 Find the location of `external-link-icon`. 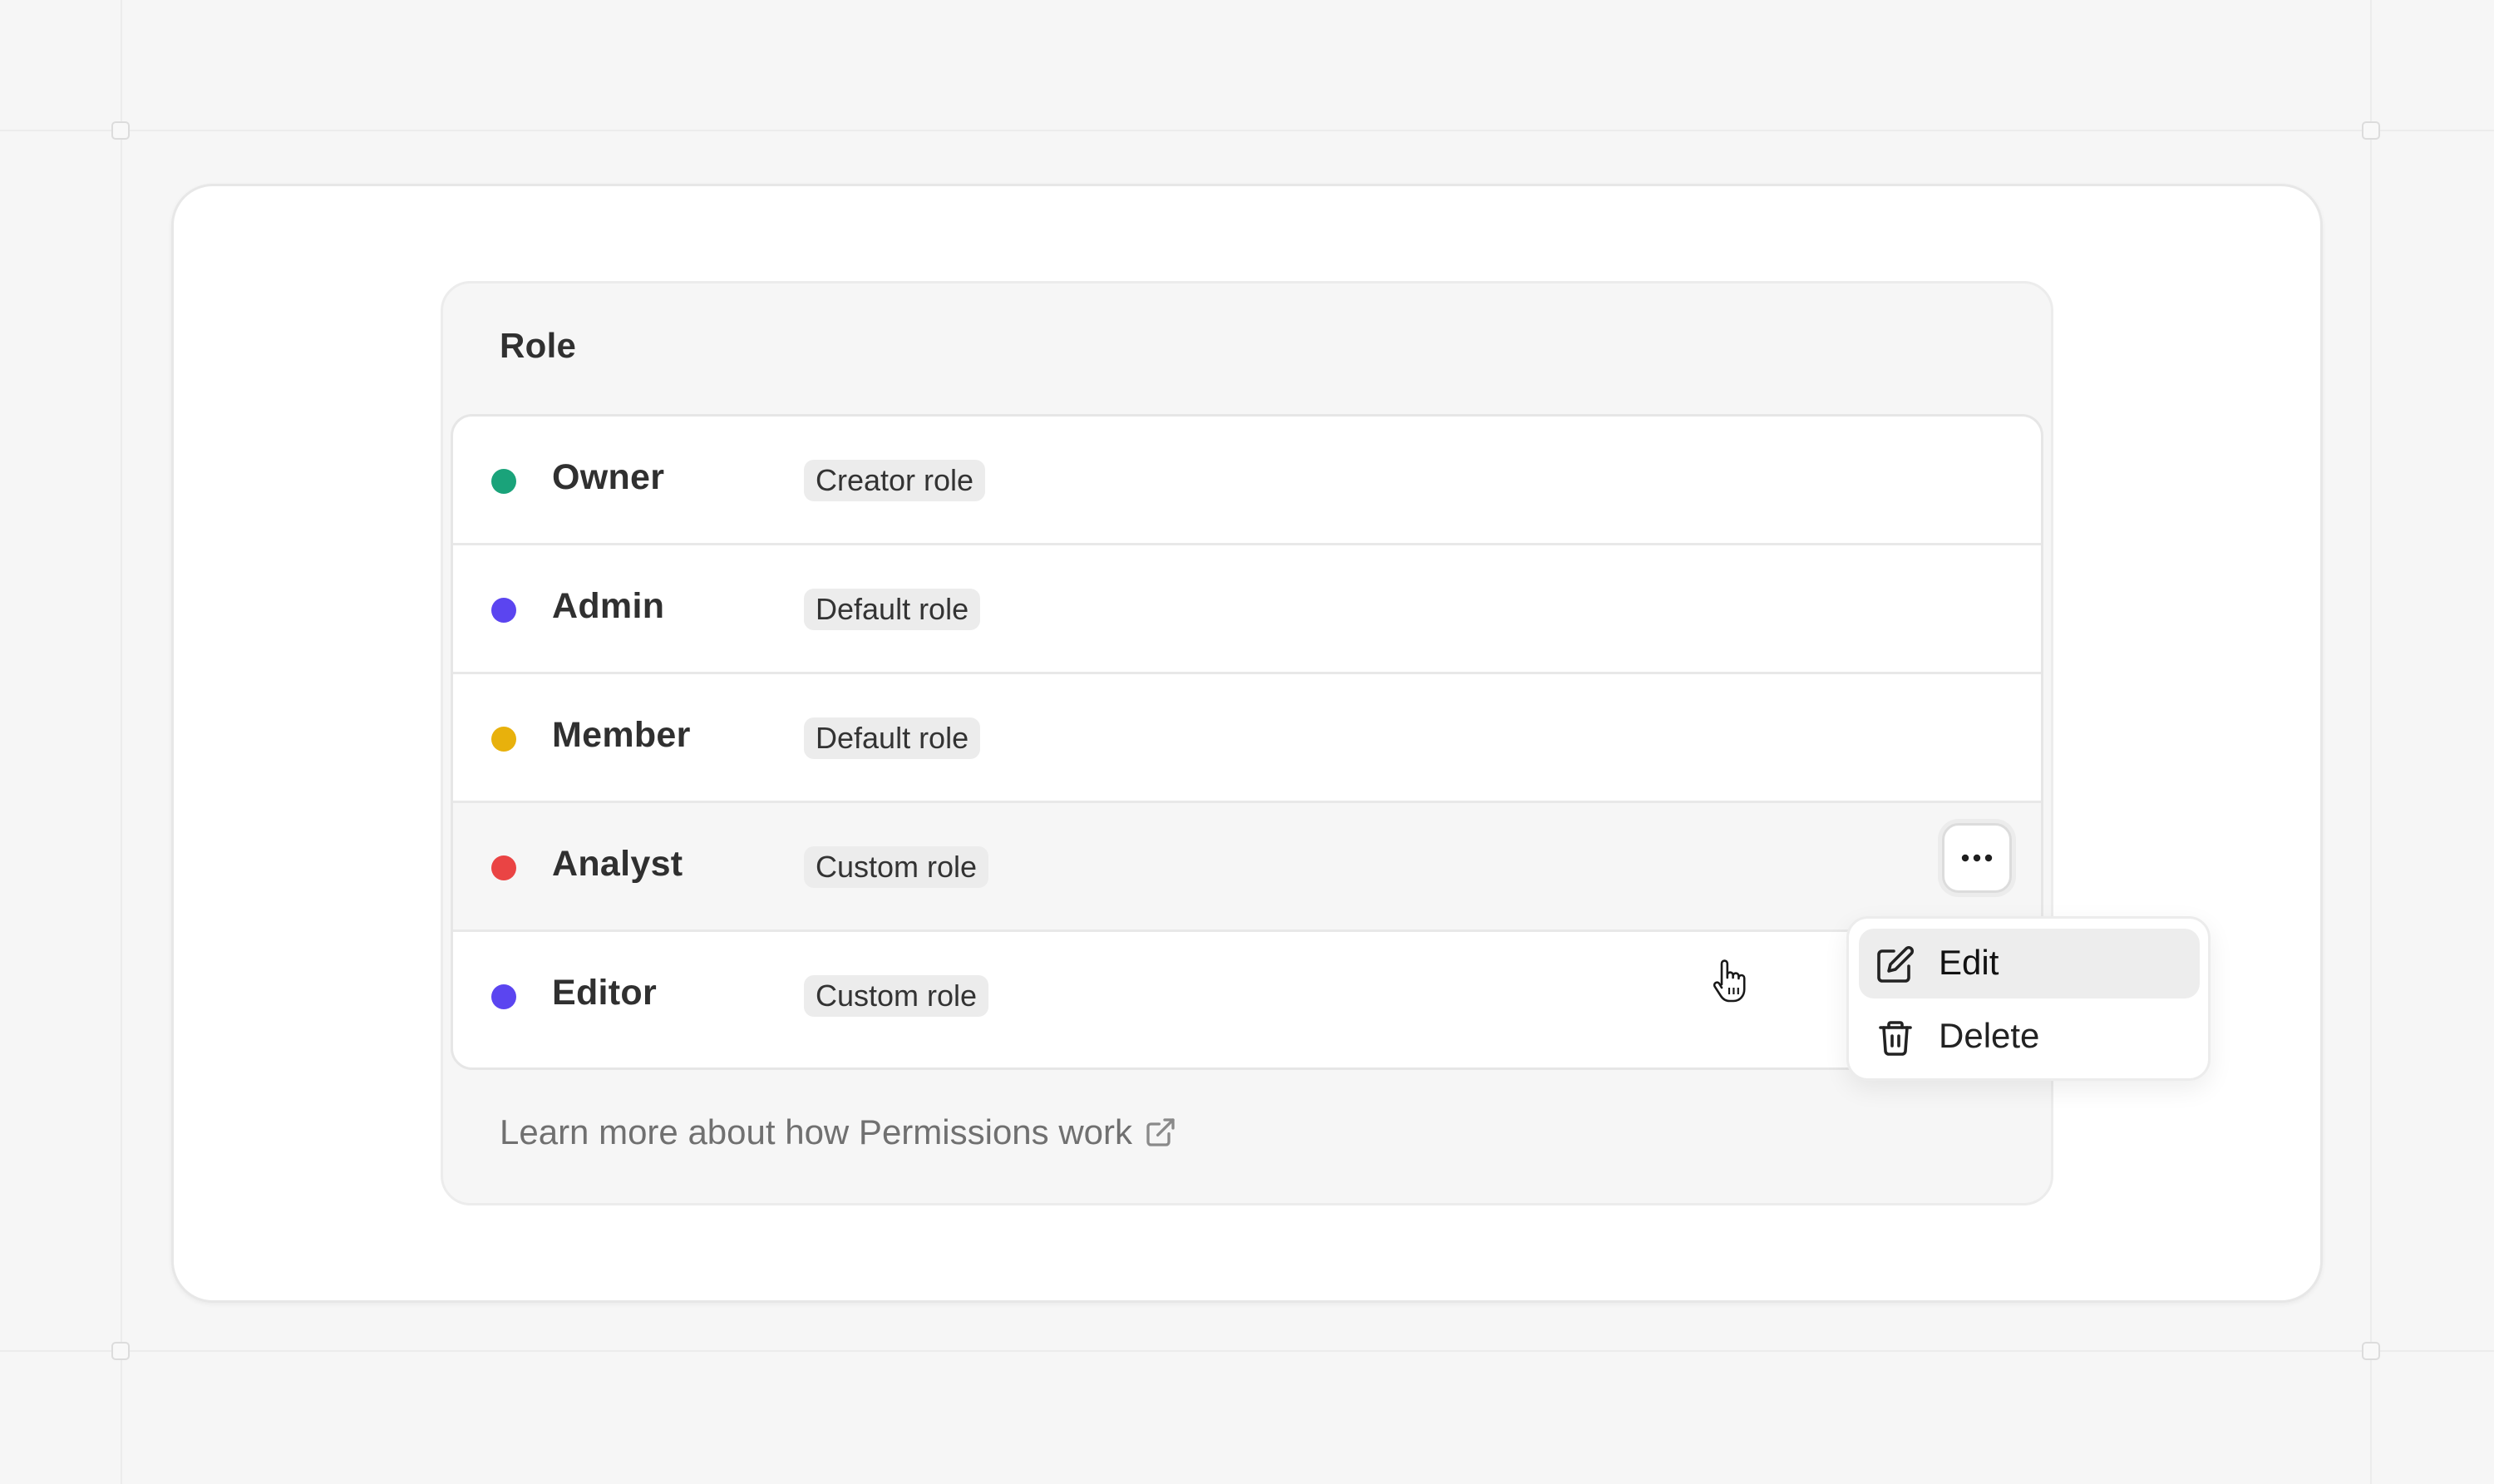

external-link-icon is located at coordinates (1161, 1132).